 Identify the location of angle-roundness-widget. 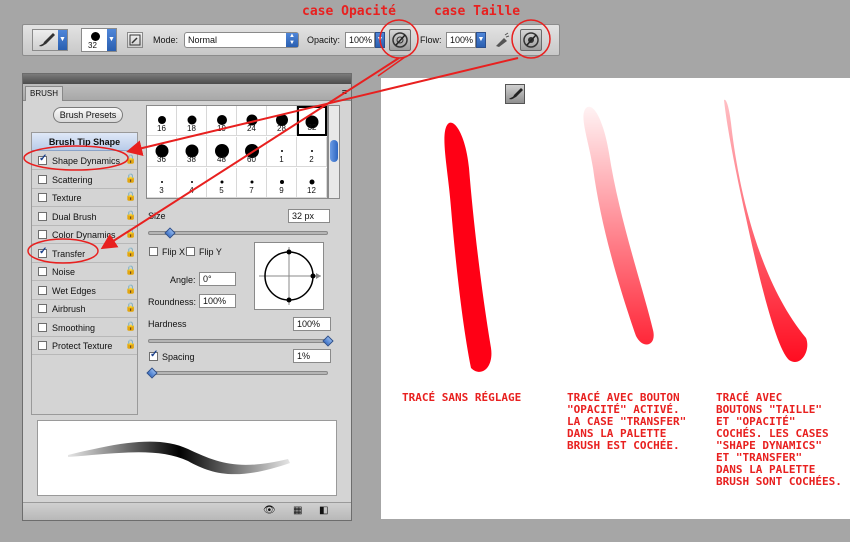
(289, 276).